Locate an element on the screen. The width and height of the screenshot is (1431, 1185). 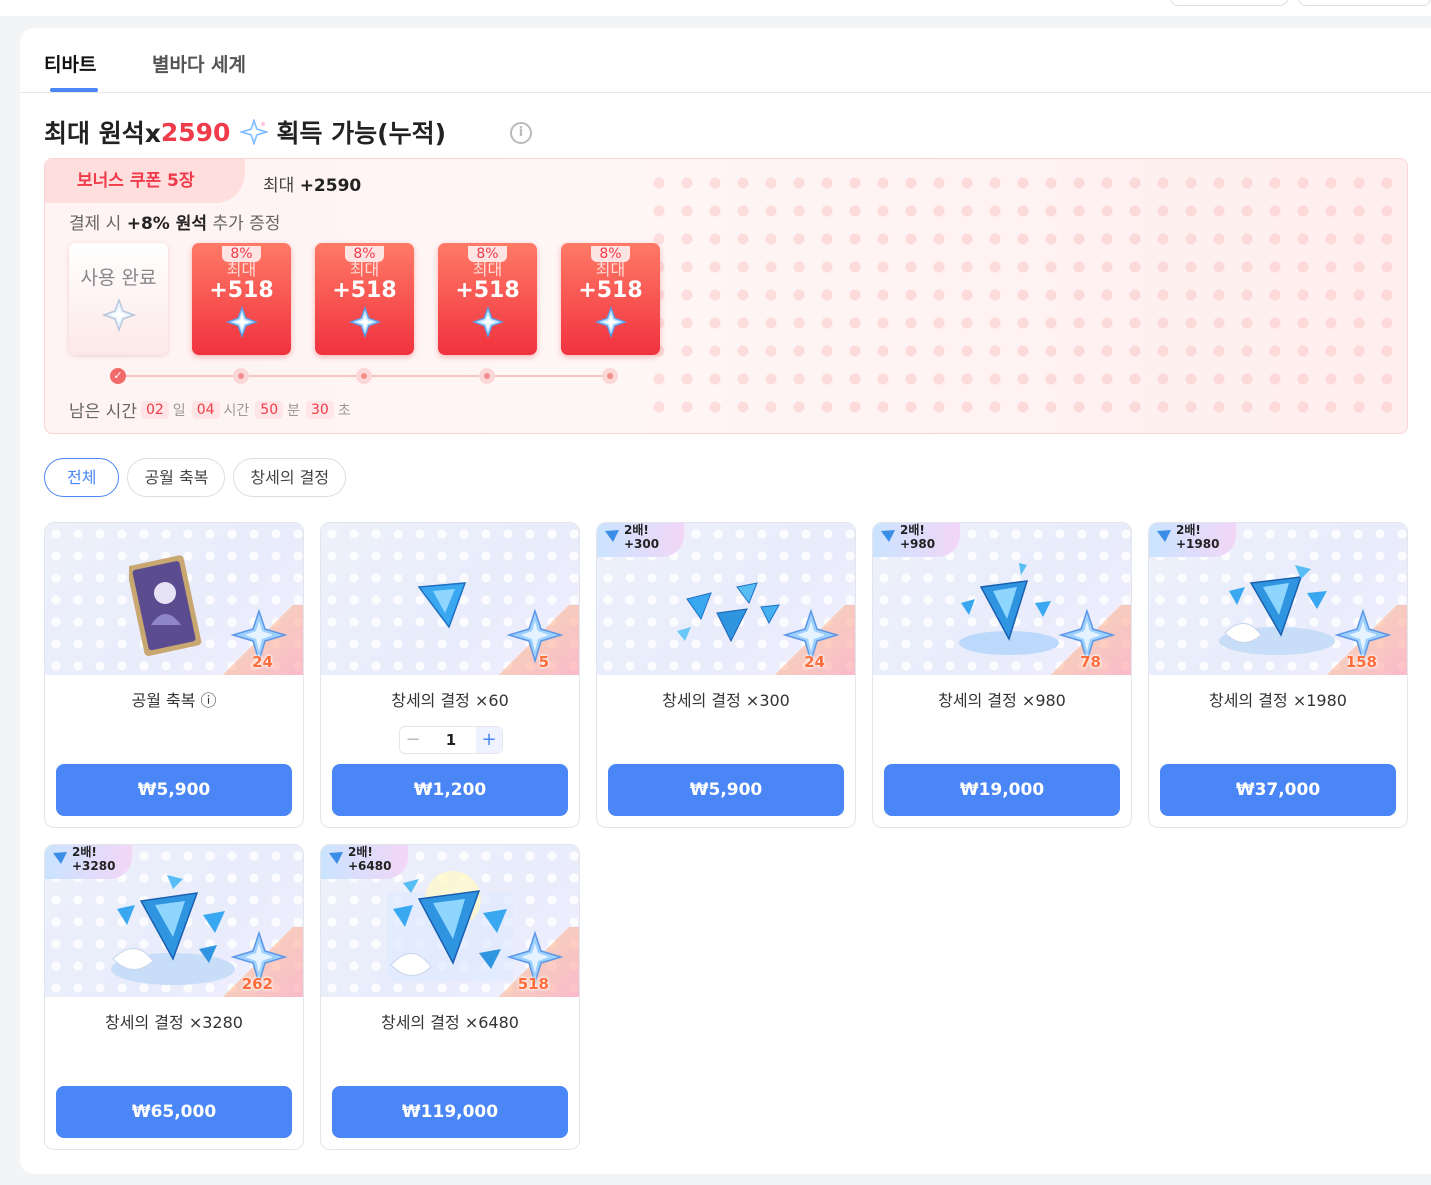
quantity-stepper: − 1 + is located at coordinates (451, 740).